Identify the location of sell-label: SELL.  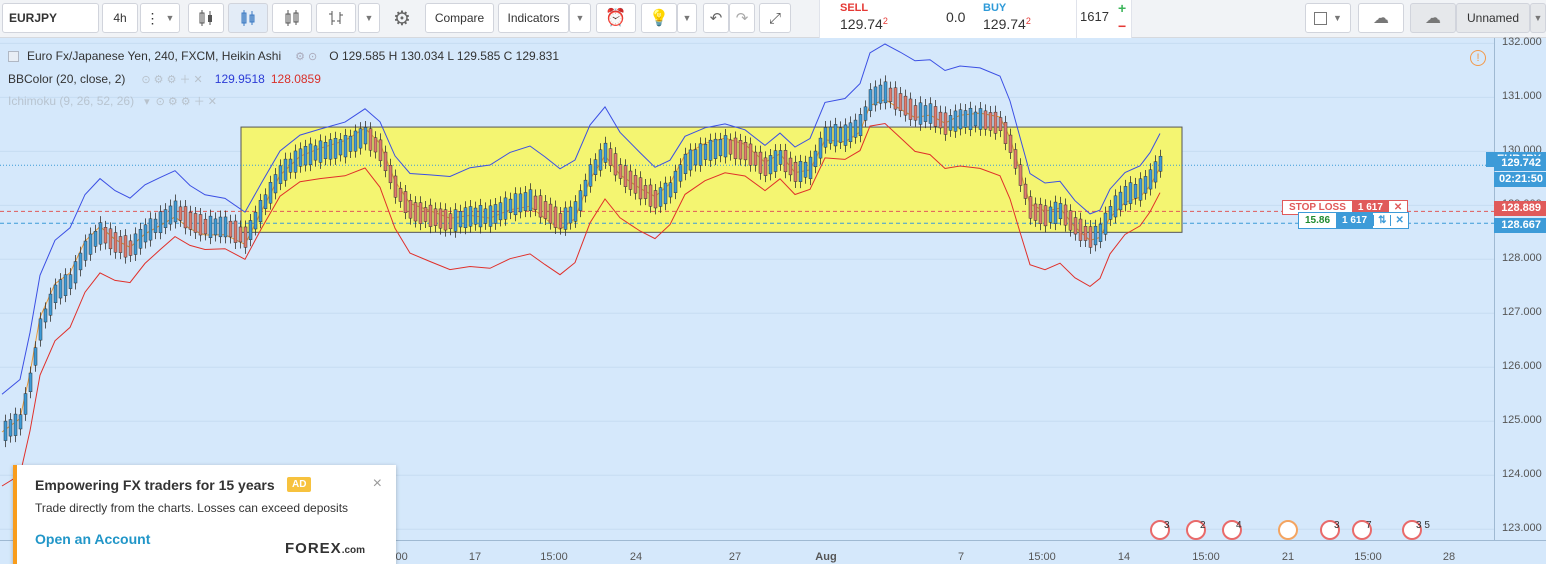
(854, 8).